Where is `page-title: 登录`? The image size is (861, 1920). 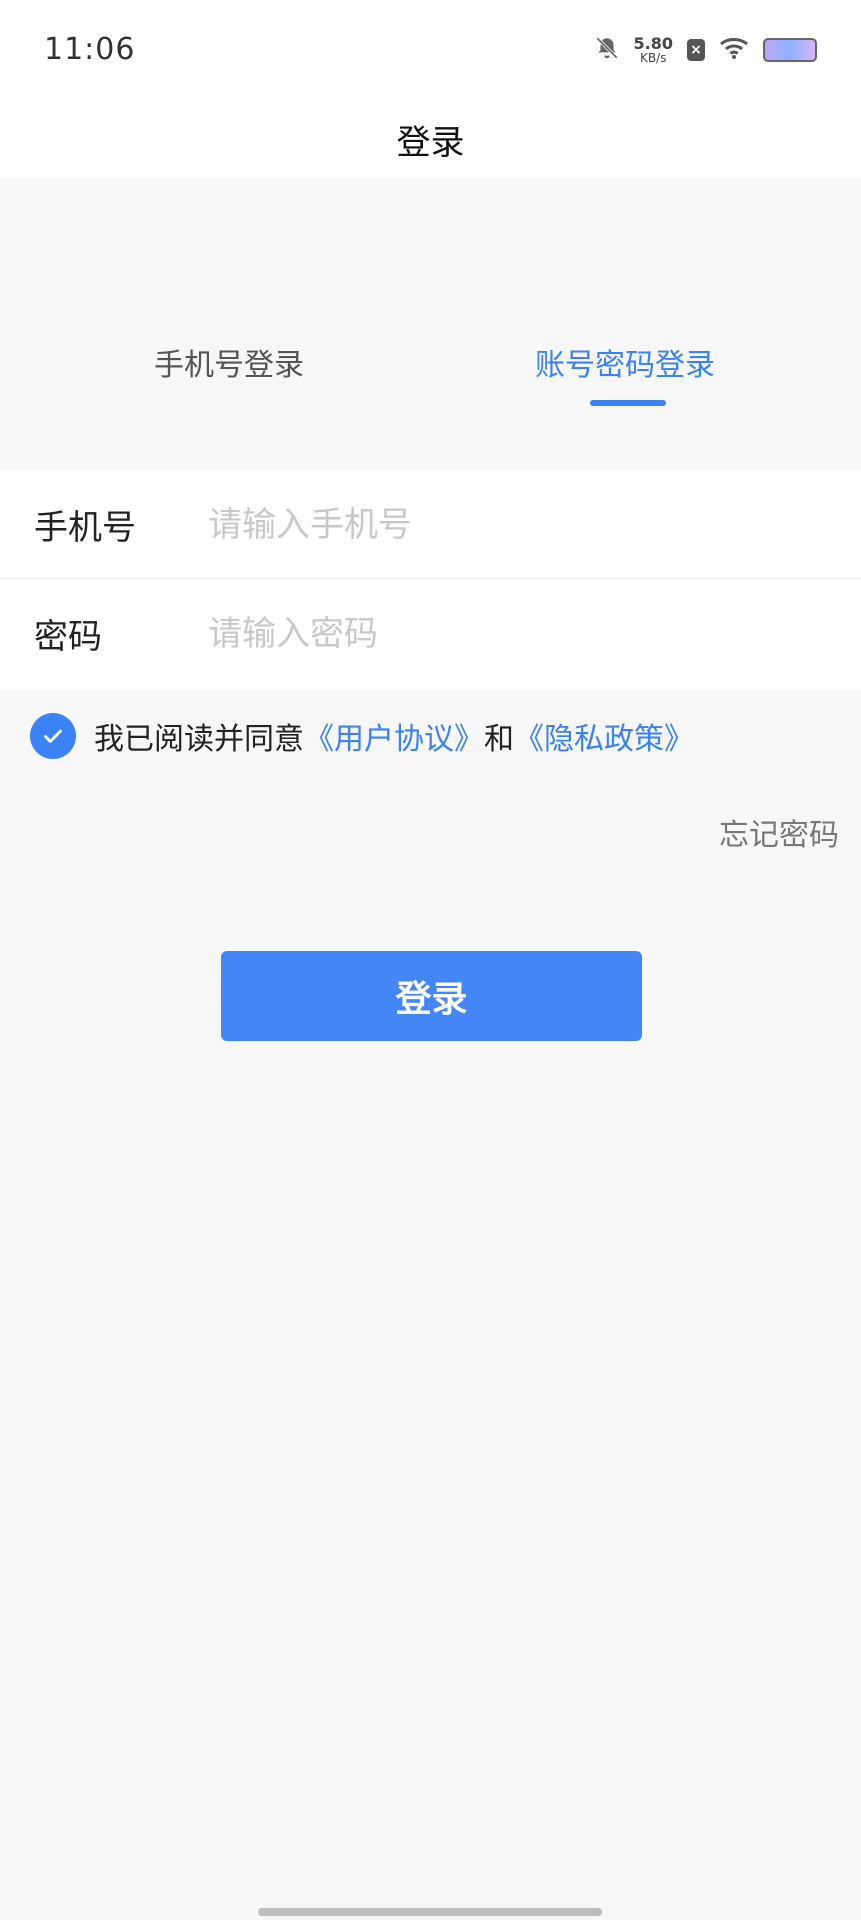 page-title: 登录 is located at coordinates (430, 142).